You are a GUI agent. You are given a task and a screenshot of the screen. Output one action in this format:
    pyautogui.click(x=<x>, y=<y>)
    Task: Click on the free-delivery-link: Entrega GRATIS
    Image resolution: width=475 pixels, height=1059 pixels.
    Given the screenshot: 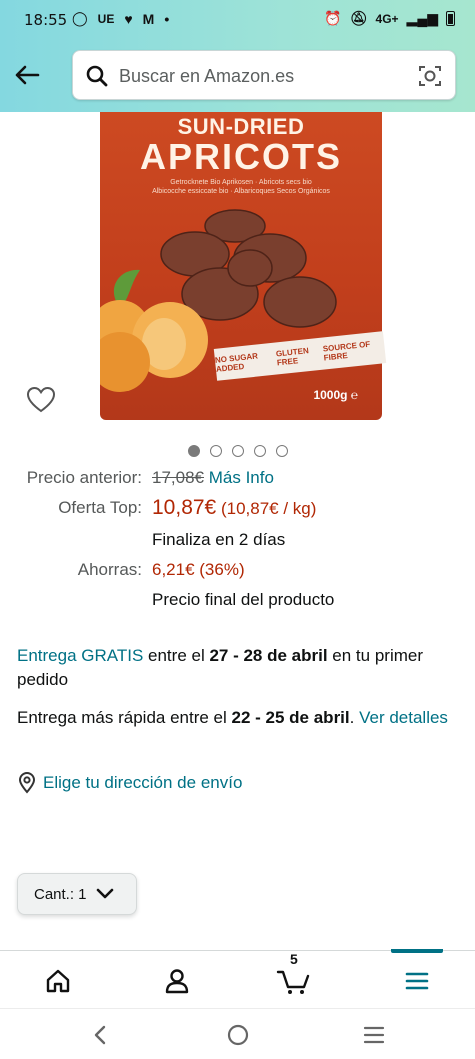 What is the action you would take?
    pyautogui.click(x=80, y=655)
    